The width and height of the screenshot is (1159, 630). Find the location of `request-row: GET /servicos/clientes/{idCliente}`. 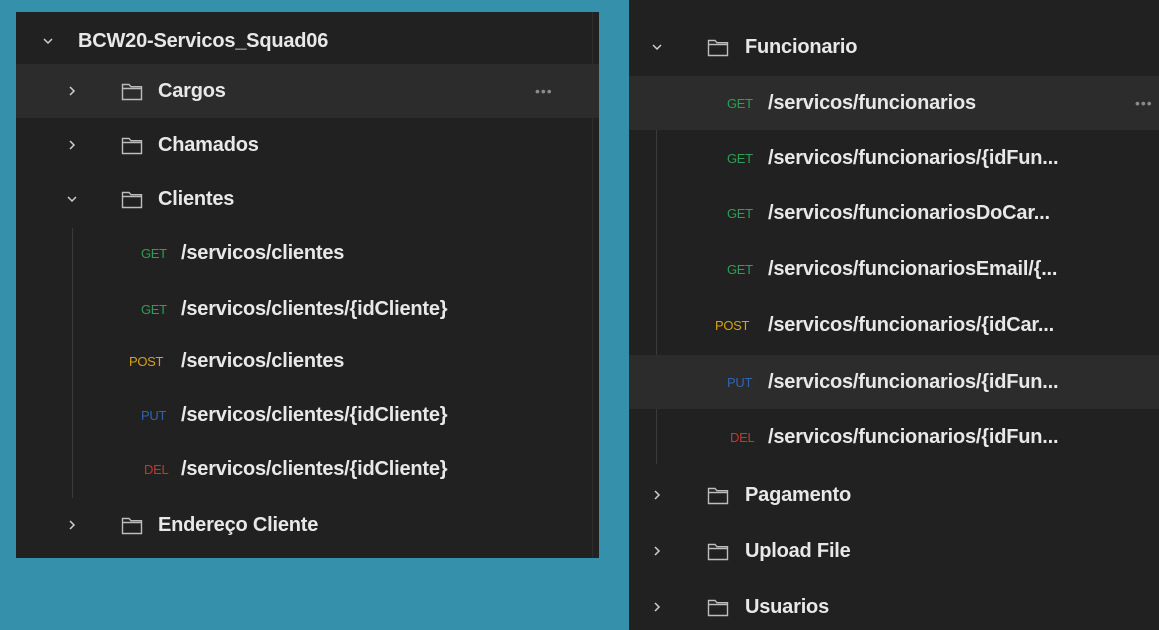

request-row: GET /servicos/clientes/{idCliente} is located at coordinates (307, 309).